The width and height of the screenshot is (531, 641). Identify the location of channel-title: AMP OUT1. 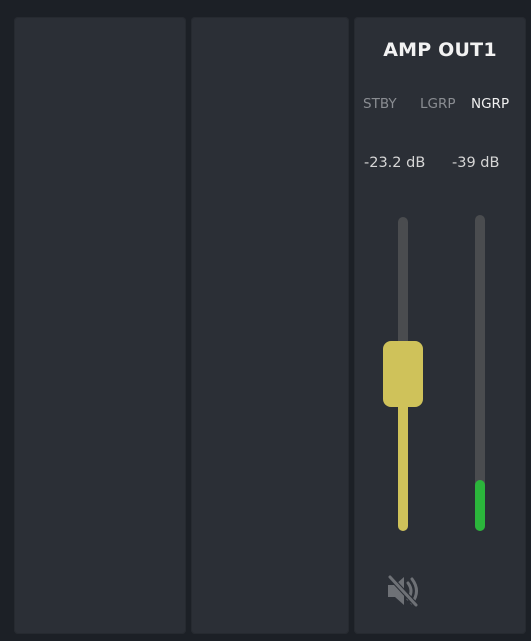
(440, 50).